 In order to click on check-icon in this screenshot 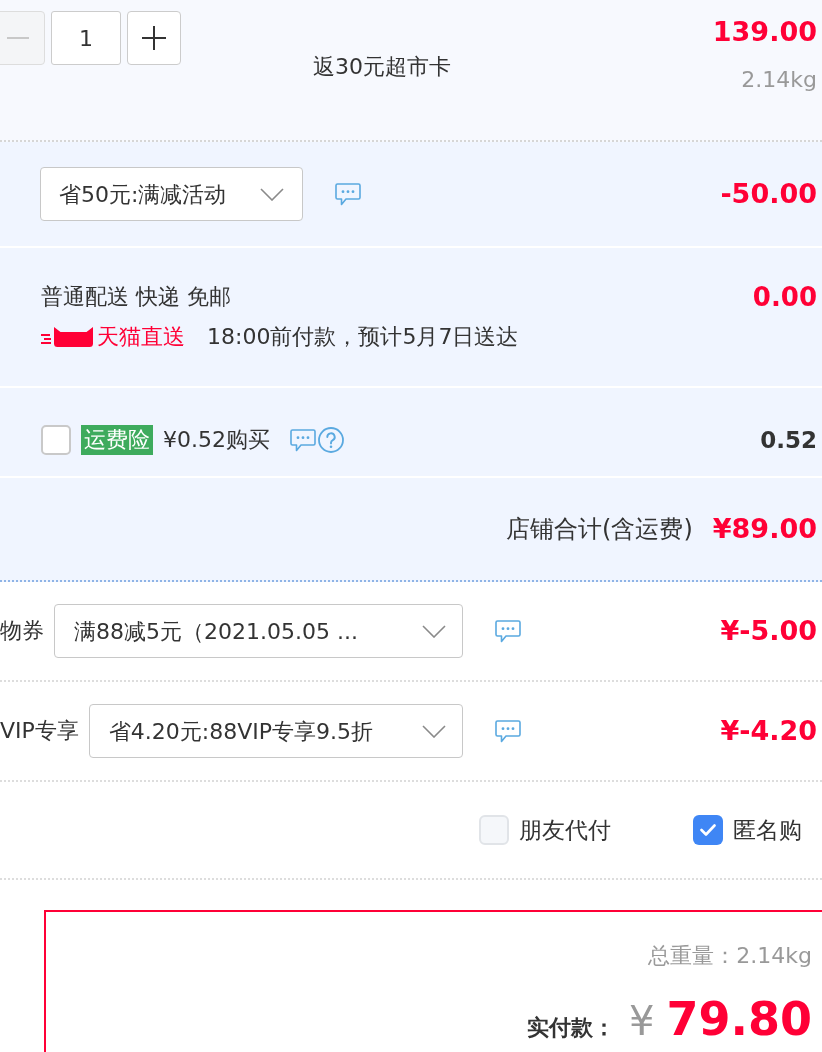, I will do `click(708, 830)`.